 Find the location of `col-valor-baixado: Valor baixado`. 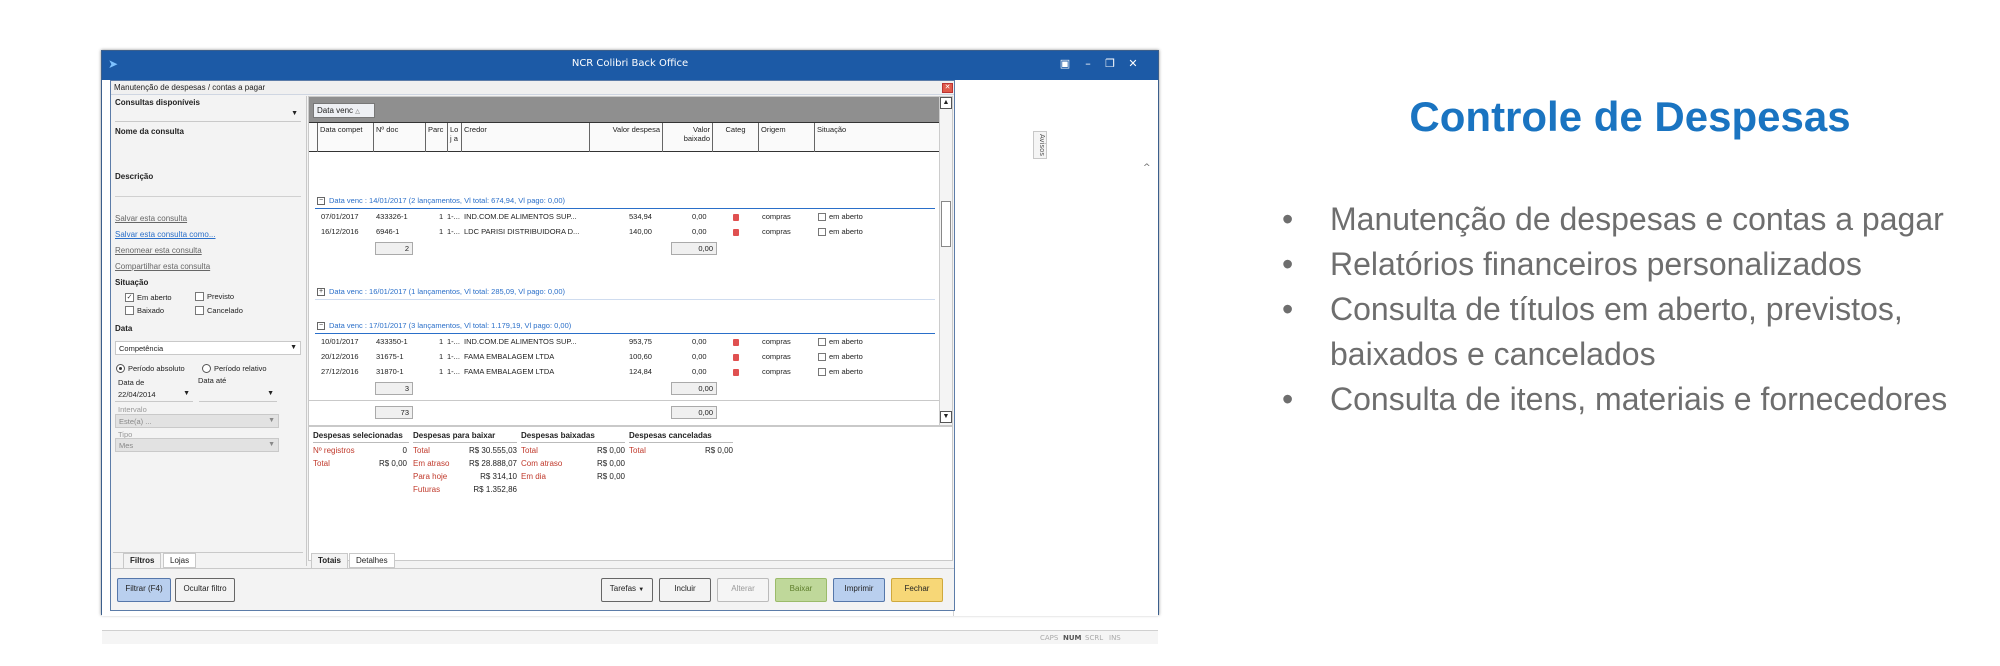

col-valor-baixado: Valor baixado is located at coordinates (688, 137).